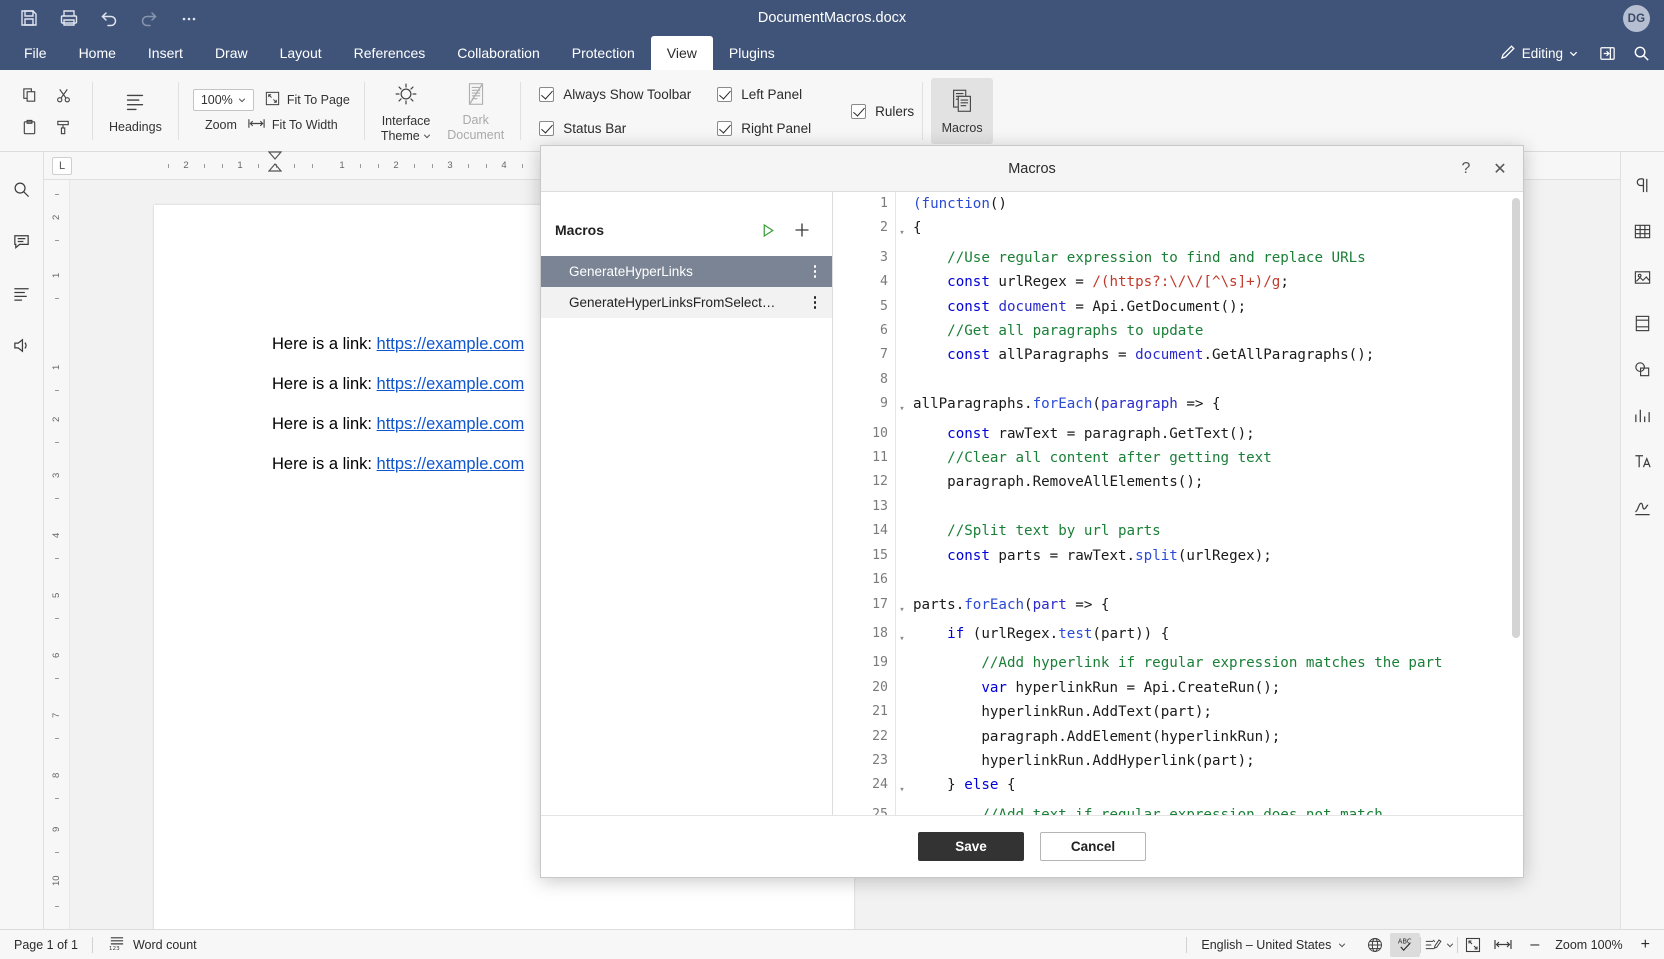 This screenshot has width=1664, height=959. Describe the element at coordinates (1588, 944) in the screenshot. I see `zoom-level-label: Zoom 100%` at that location.